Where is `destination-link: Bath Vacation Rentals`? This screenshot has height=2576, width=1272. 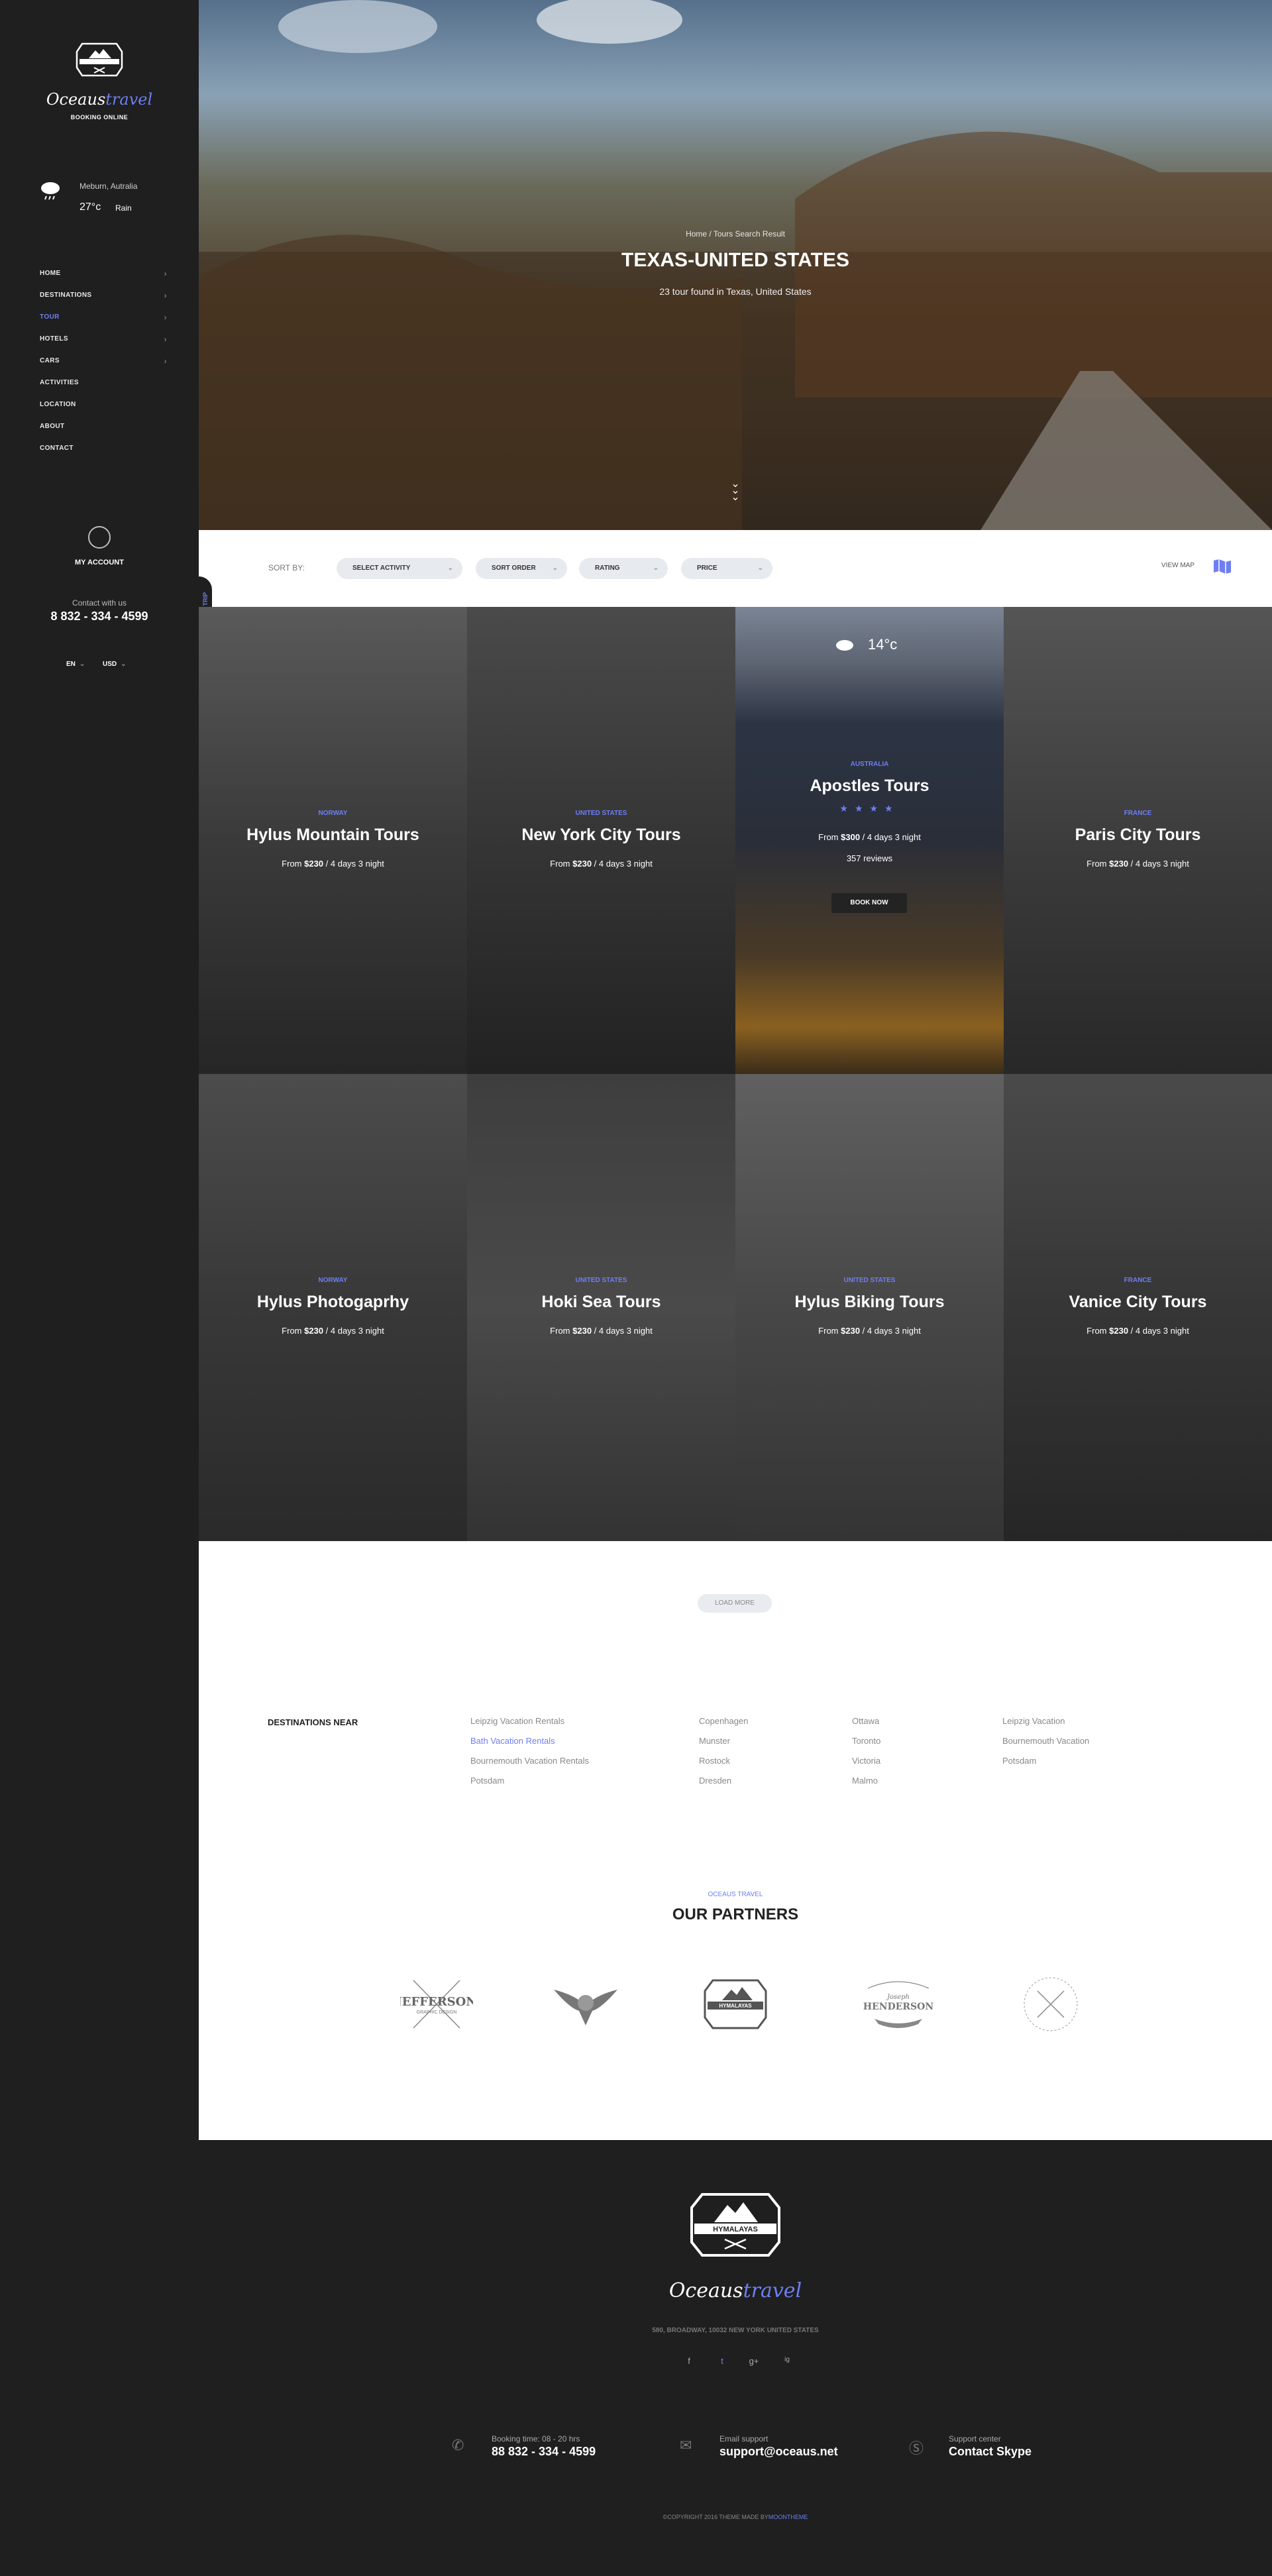 destination-link: Bath Vacation Rentals is located at coordinates (529, 1746).